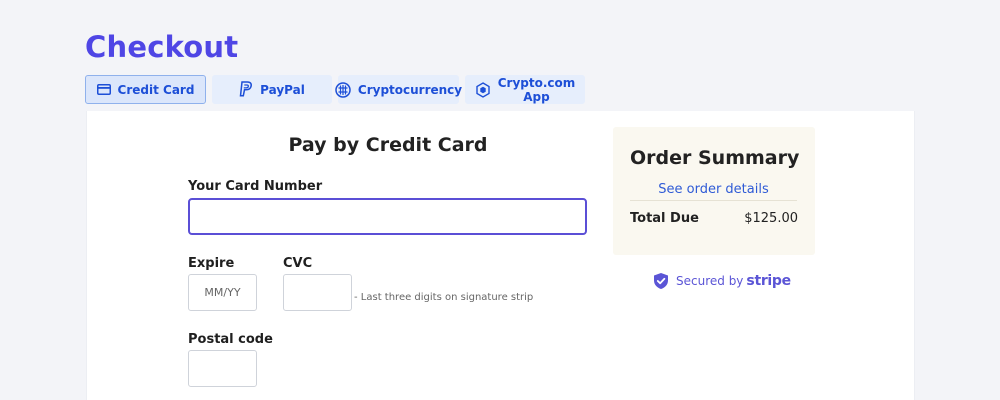 This screenshot has width=1000, height=400. I want to click on tab-crypto-com-label-line1: Crypto.com, so click(536, 82).